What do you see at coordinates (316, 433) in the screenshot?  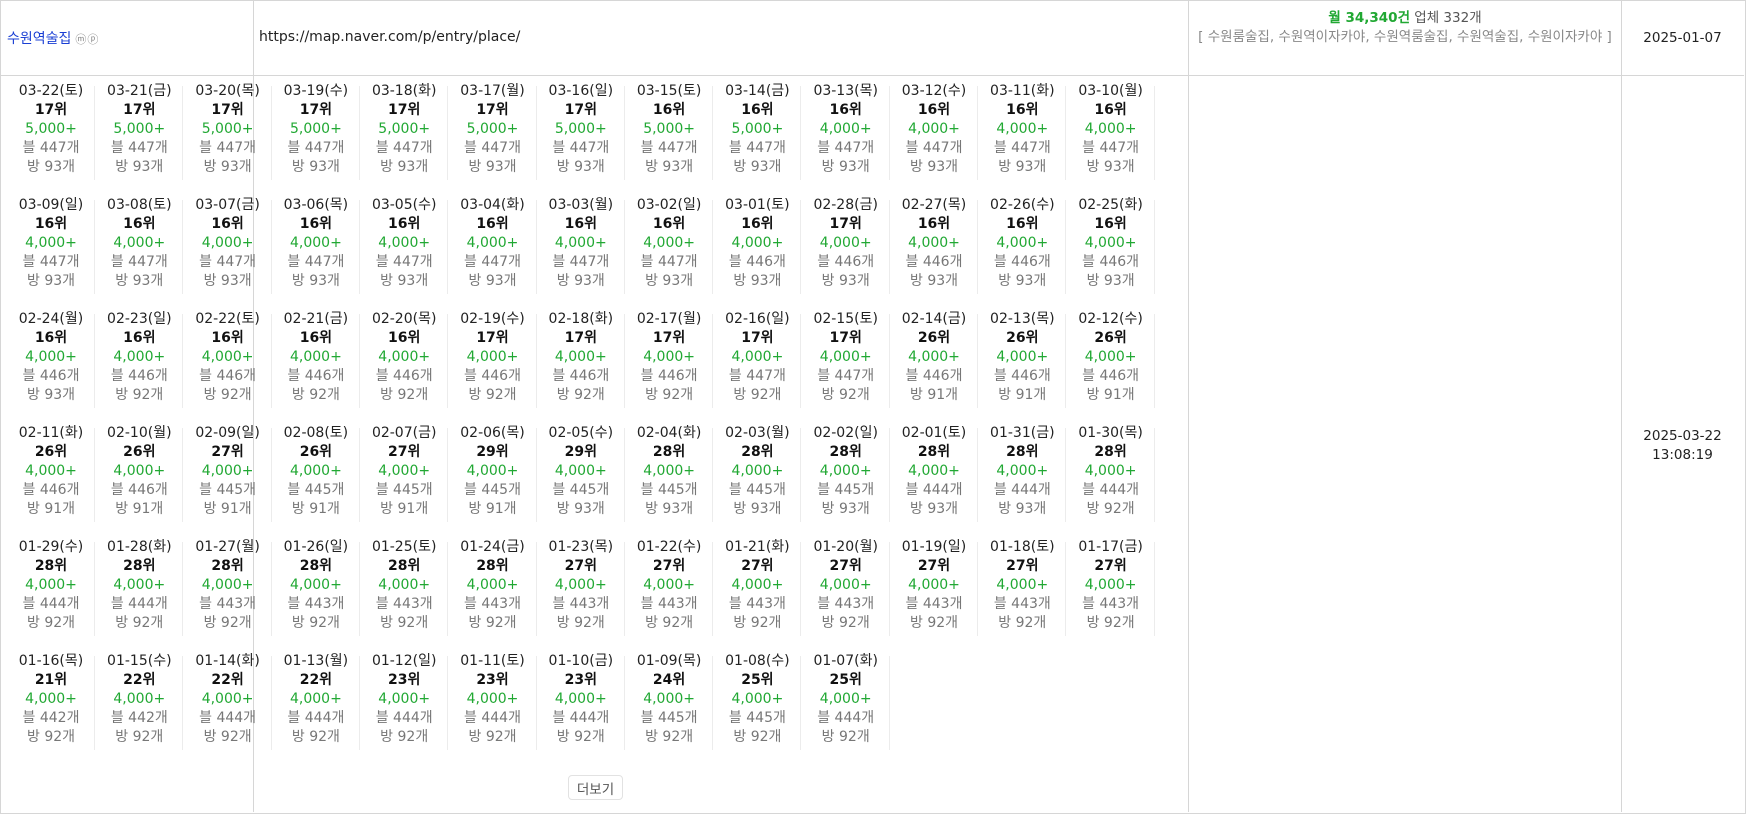 I see `rank-date: 02-08(토)` at bounding box center [316, 433].